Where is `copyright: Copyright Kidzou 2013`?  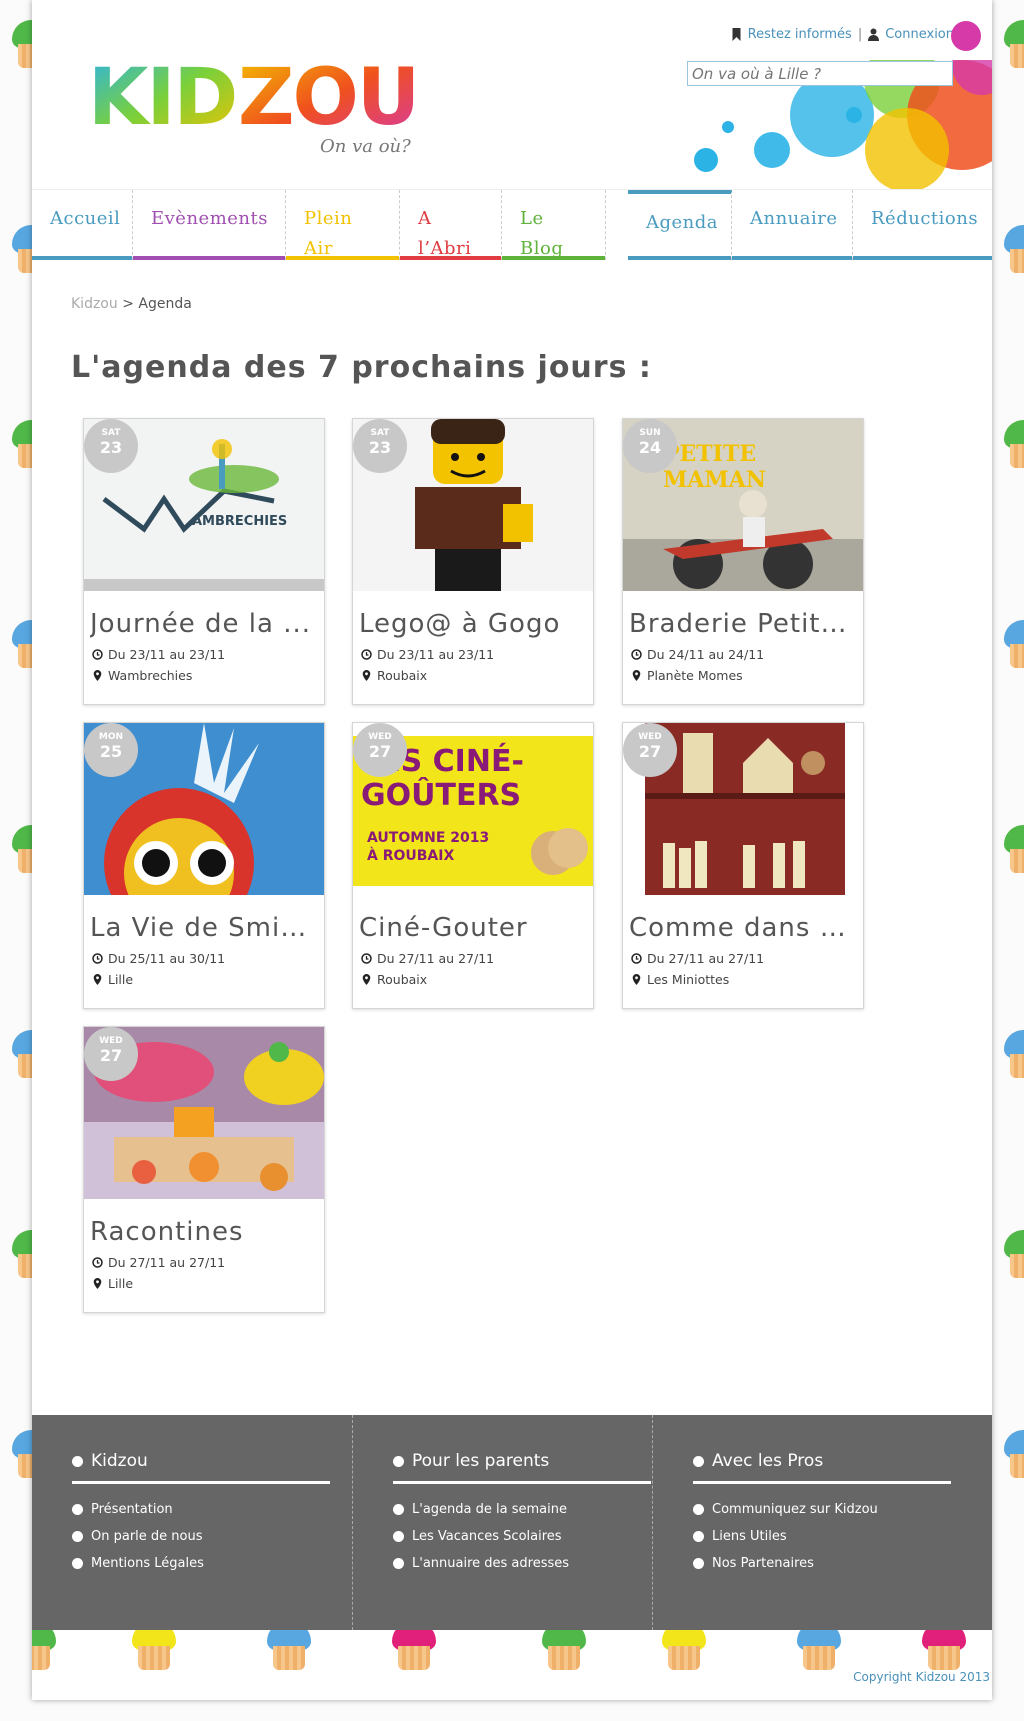
copyright: Copyright Kidzou 2013 is located at coordinates (921, 1677).